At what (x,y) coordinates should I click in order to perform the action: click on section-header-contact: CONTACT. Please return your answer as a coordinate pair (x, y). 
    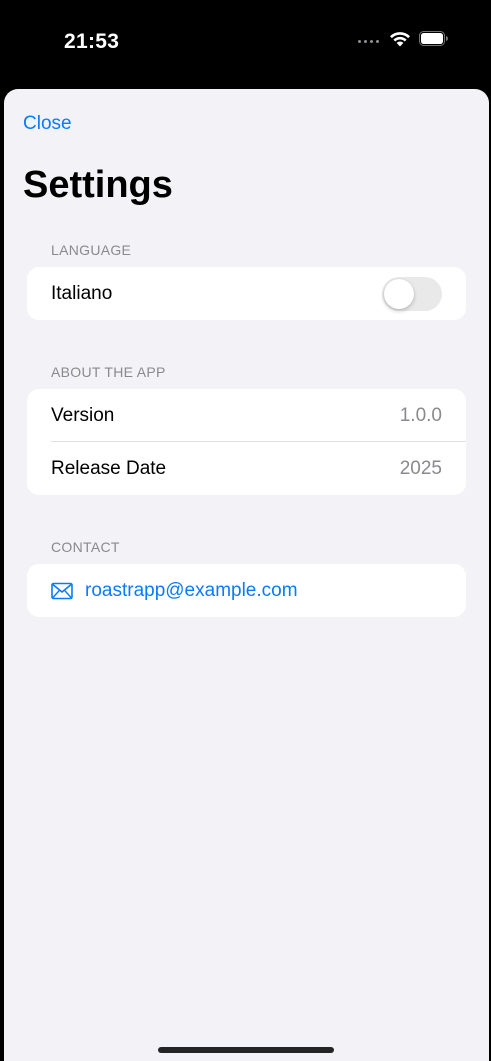
    Looking at the image, I should click on (85, 547).